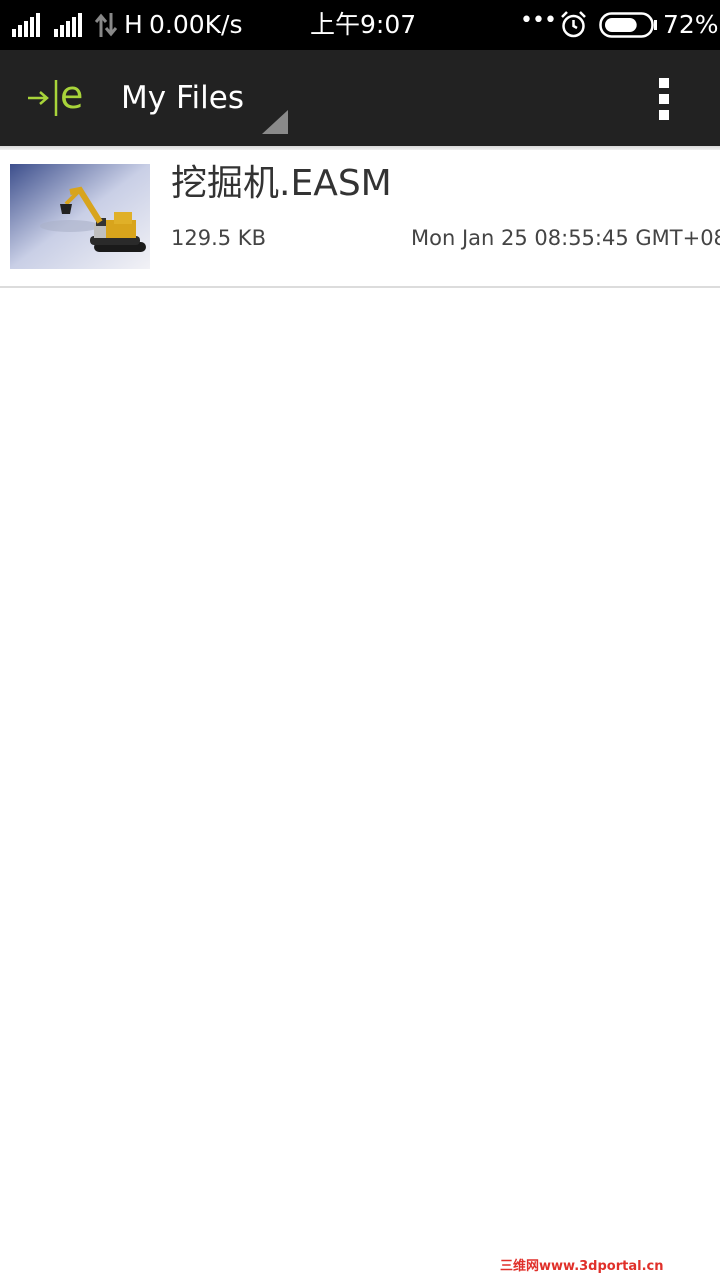 This screenshot has width=720, height=1280. What do you see at coordinates (565, 238) in the screenshot?
I see `file-date: Mon Jan 25 08:55:45 GMT+08` at bounding box center [565, 238].